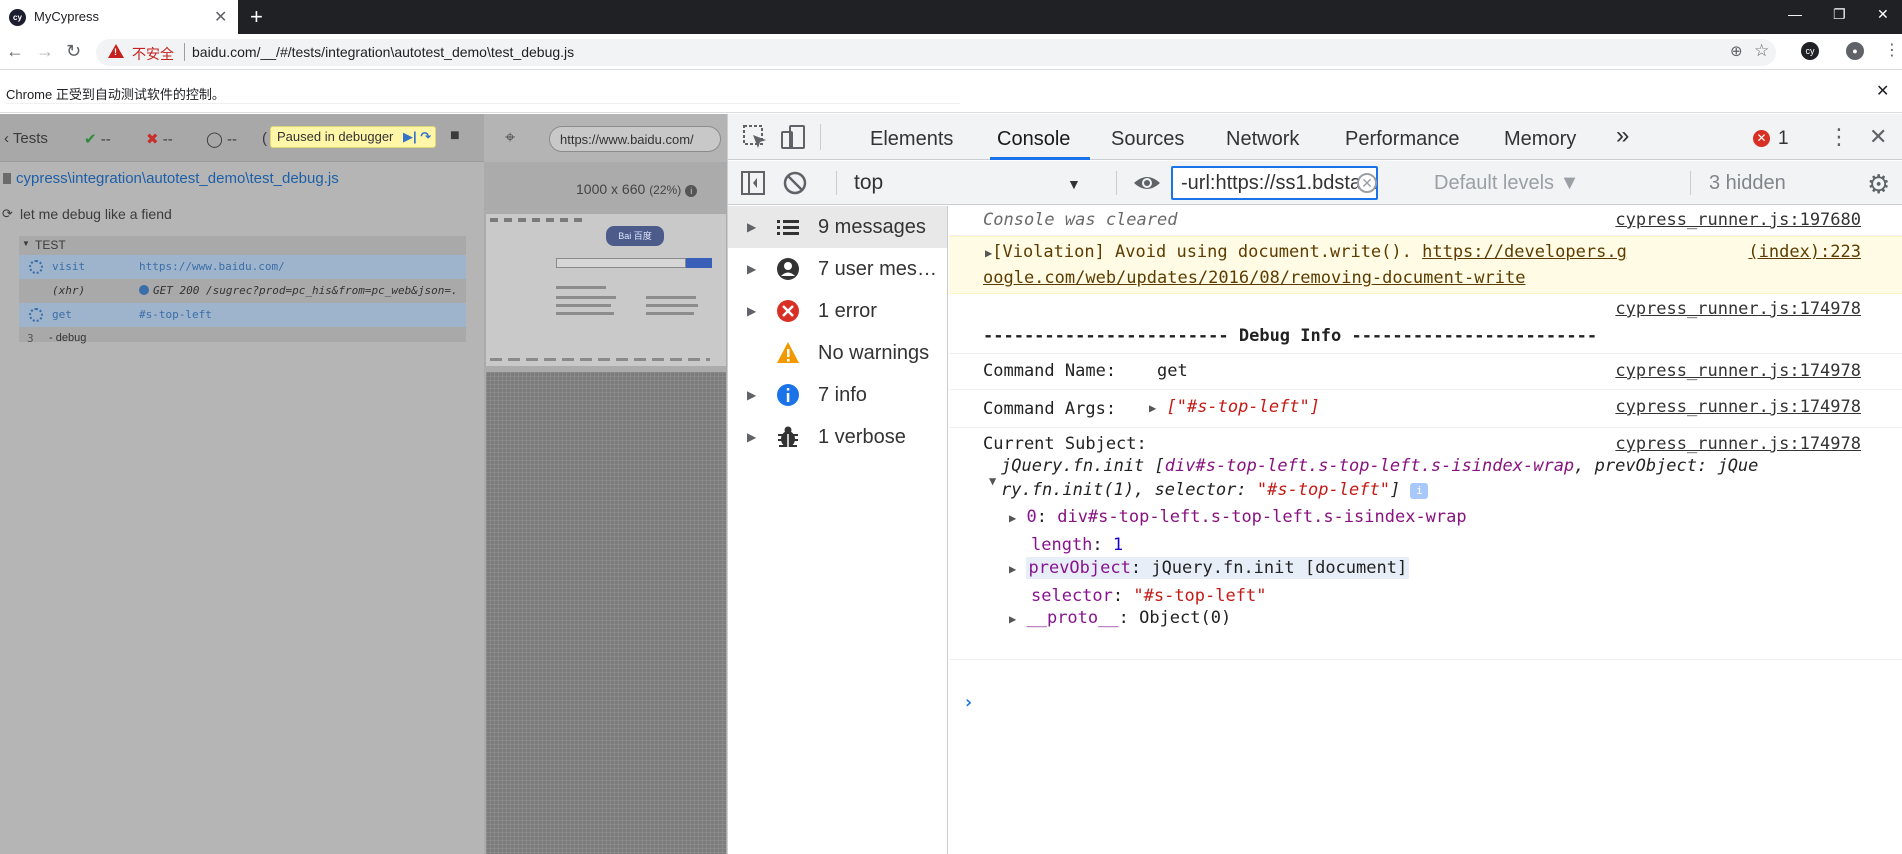 Image resolution: width=1902 pixels, height=854 pixels. Describe the element at coordinates (153, 54) in the screenshot. I see `insecure-label: 不安全` at that location.